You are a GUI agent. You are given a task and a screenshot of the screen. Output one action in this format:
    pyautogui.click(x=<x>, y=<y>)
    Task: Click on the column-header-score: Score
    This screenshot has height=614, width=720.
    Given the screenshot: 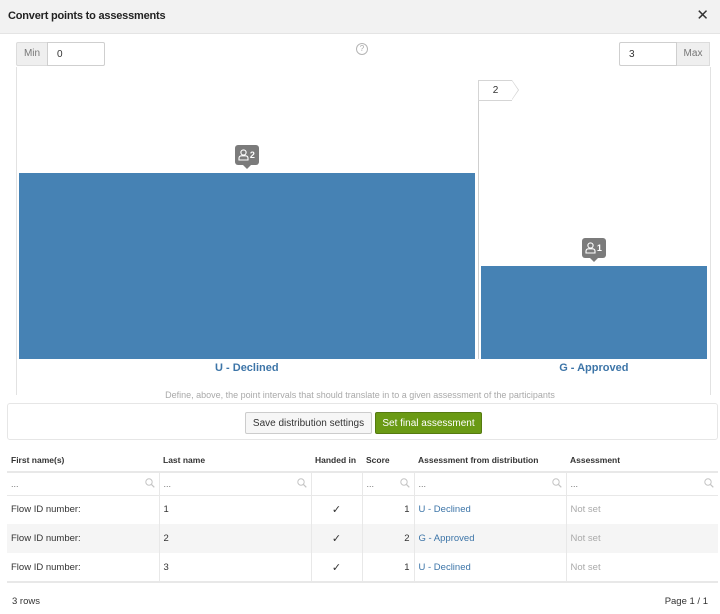 What is the action you would take?
    pyautogui.click(x=388, y=461)
    